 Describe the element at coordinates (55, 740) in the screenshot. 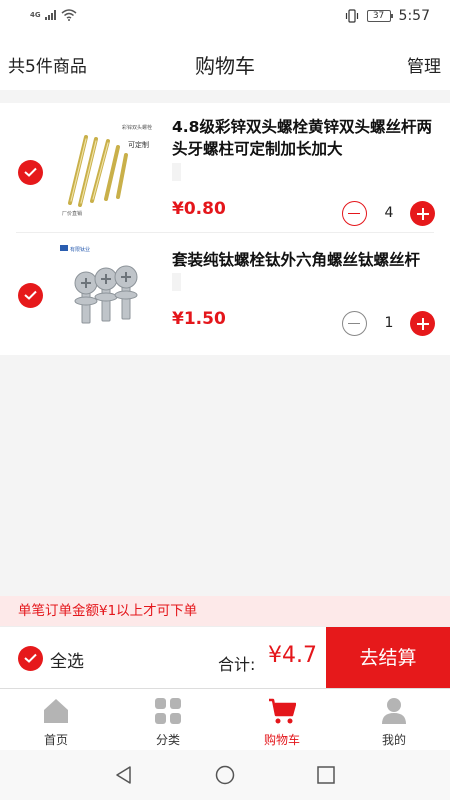

I see `nav-label: 首页` at that location.